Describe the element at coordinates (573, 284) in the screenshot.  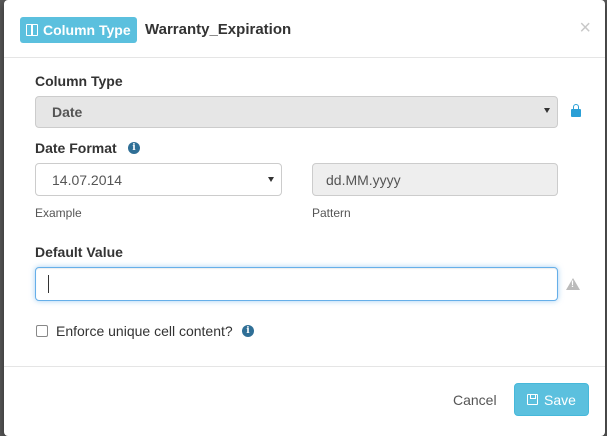
I see `warning-icon` at that location.